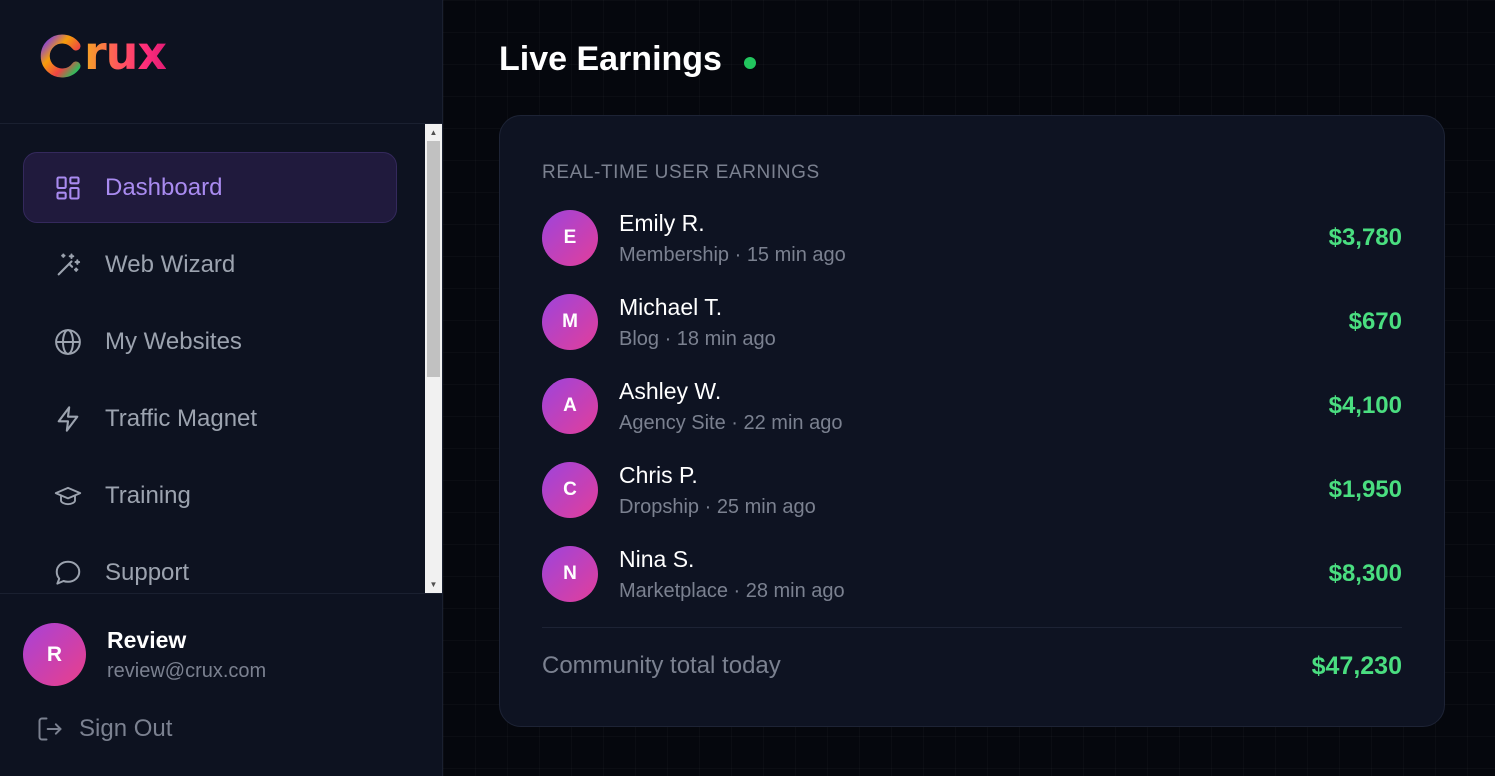 Image resolution: width=1495 pixels, height=776 pixels. I want to click on dashboard-grid-icon, so click(68, 188).